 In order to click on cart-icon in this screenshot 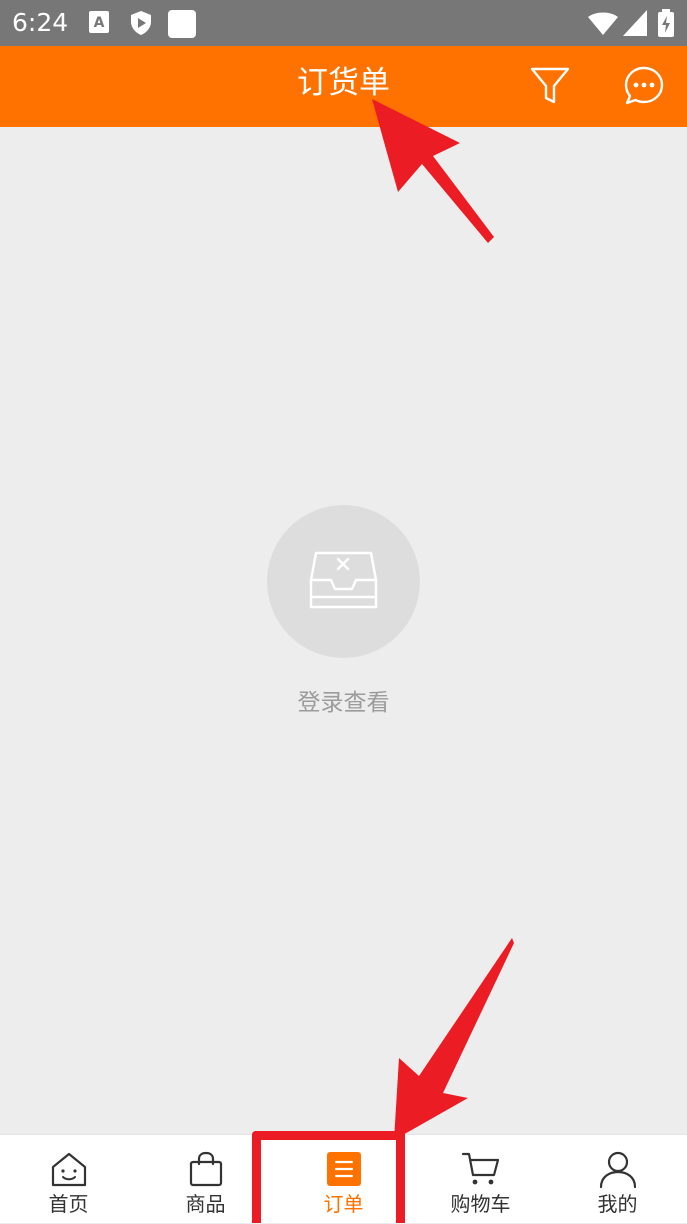, I will do `click(480, 1168)`.